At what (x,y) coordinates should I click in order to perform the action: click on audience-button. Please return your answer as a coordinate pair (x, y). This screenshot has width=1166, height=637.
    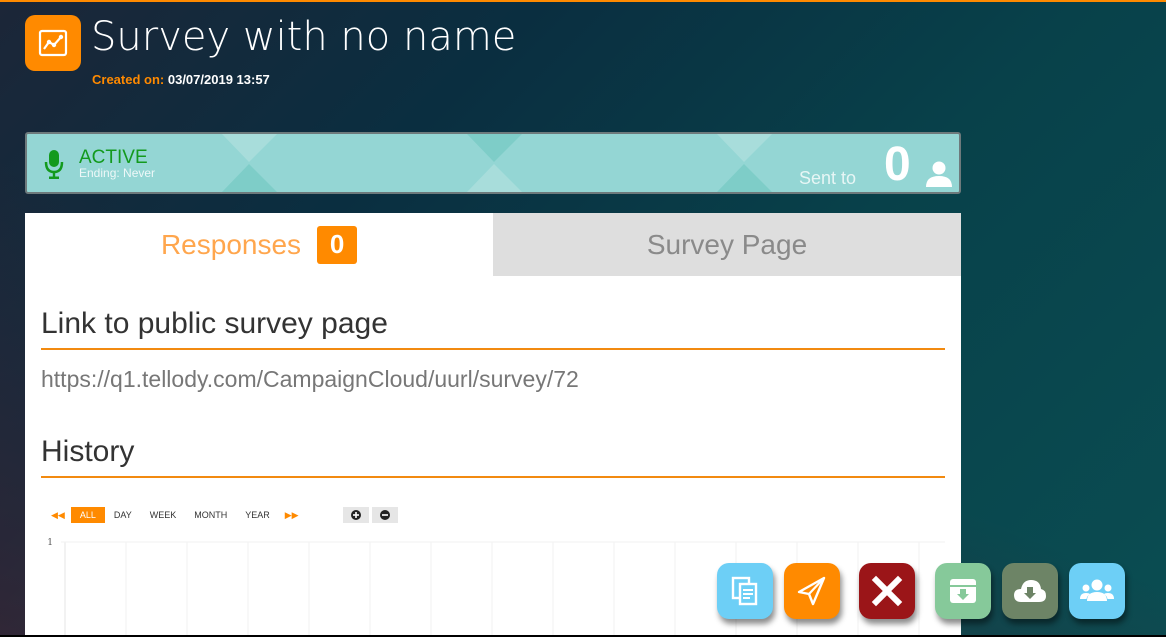
    Looking at the image, I should click on (1097, 591).